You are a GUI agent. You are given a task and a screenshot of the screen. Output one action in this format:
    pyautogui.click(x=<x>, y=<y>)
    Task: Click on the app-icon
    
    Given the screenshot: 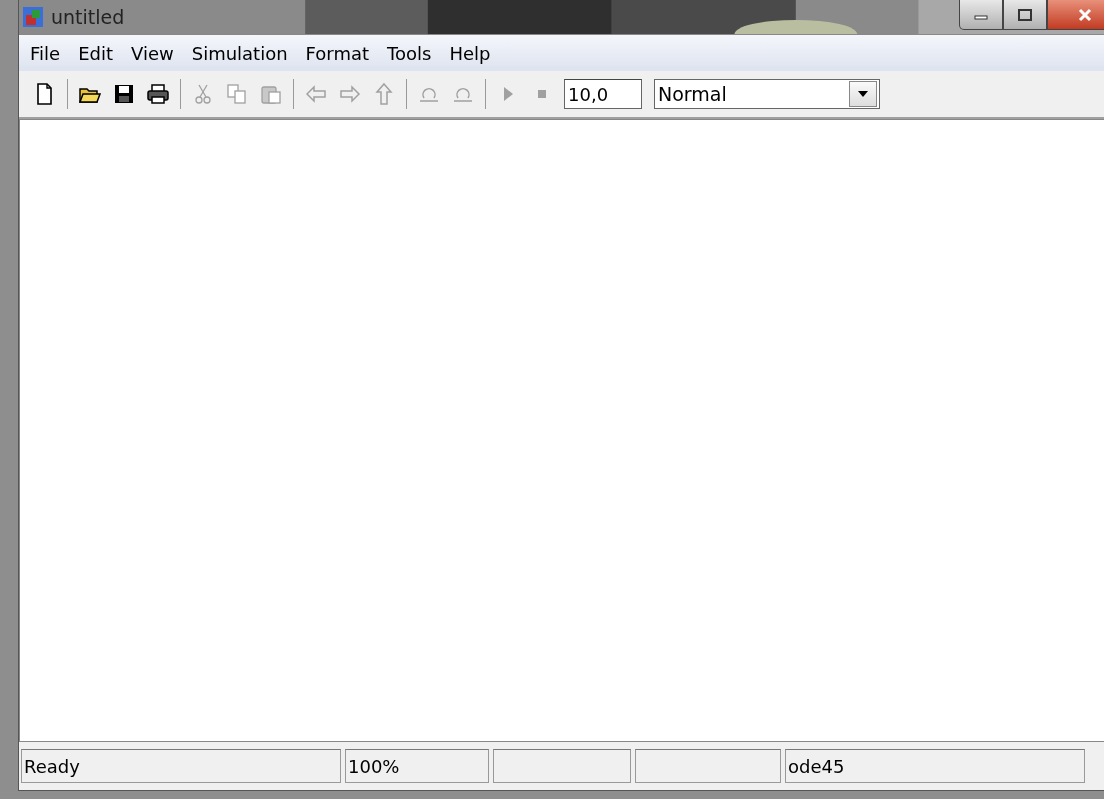 What is the action you would take?
    pyautogui.click(x=33, y=17)
    